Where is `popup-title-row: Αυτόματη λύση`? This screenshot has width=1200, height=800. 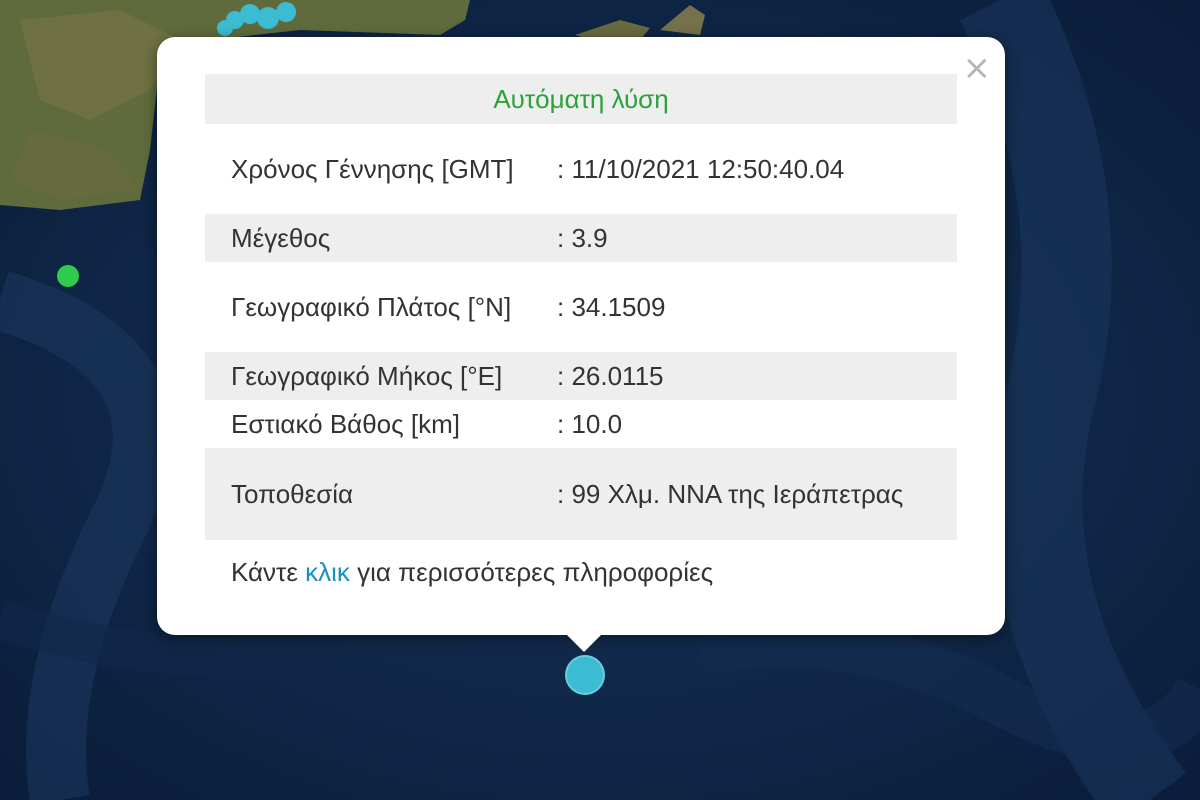
popup-title-row: Αυτόματη λύση is located at coordinates (581, 99).